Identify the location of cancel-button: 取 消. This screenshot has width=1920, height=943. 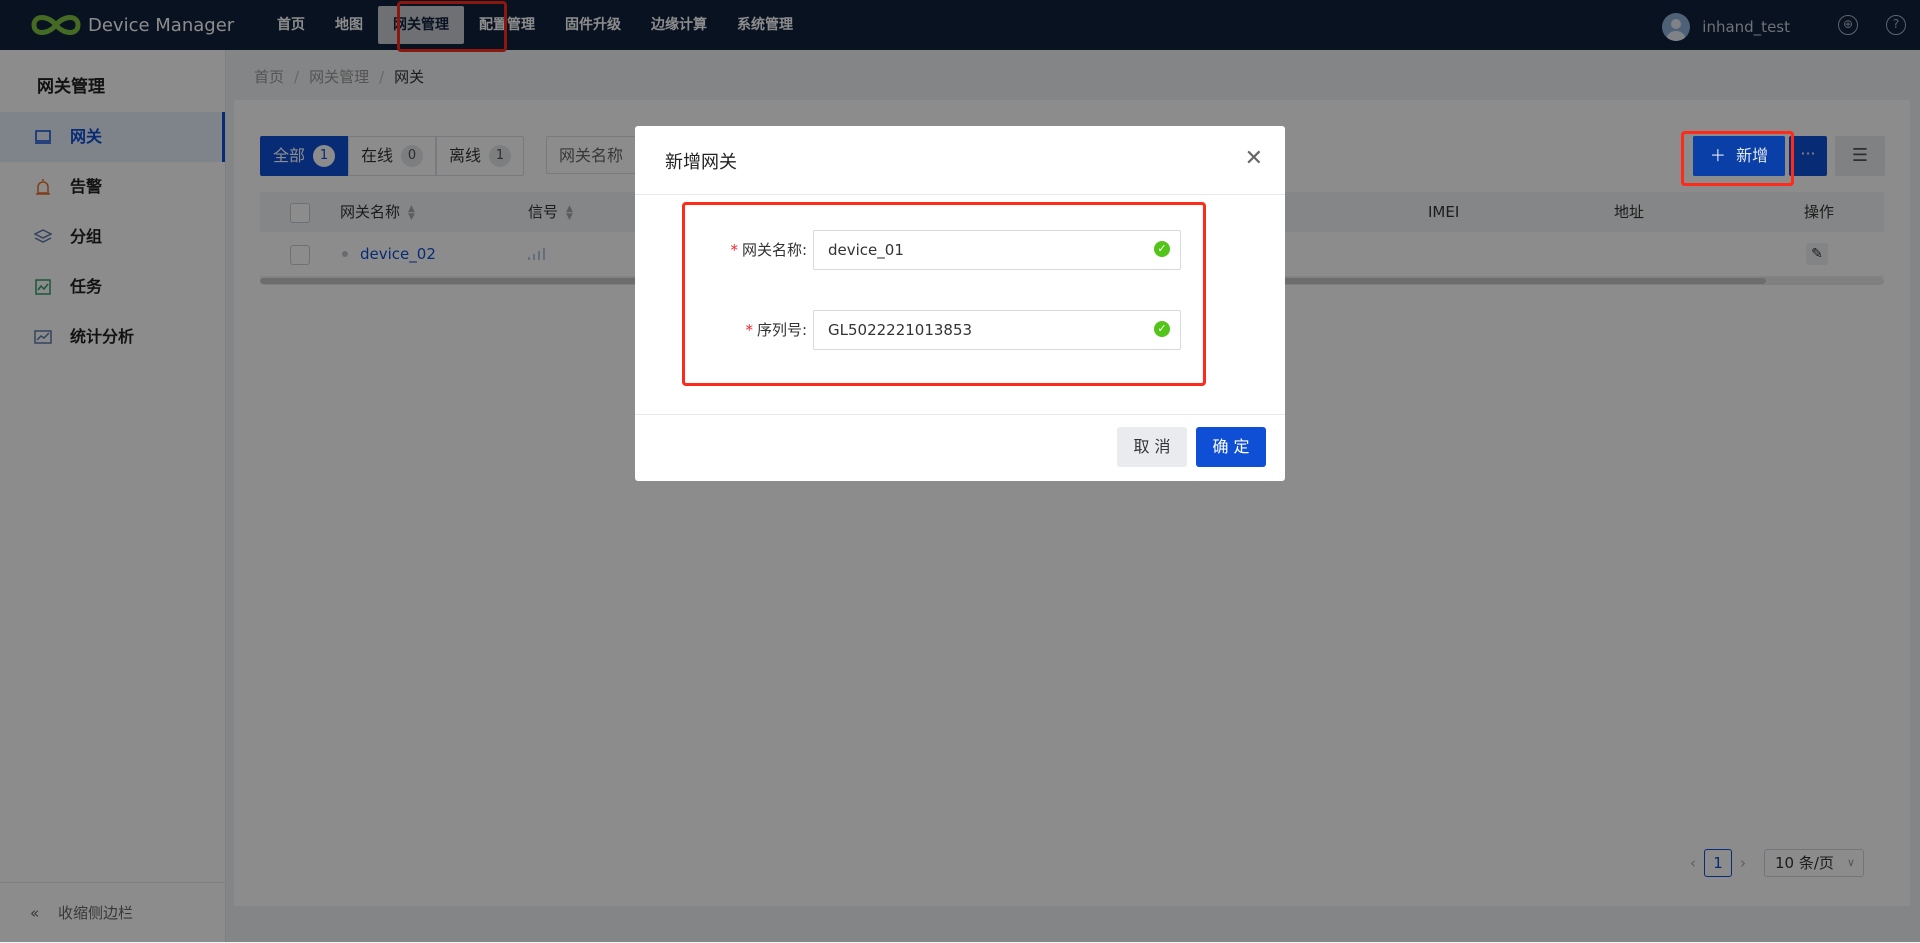
(1152, 447).